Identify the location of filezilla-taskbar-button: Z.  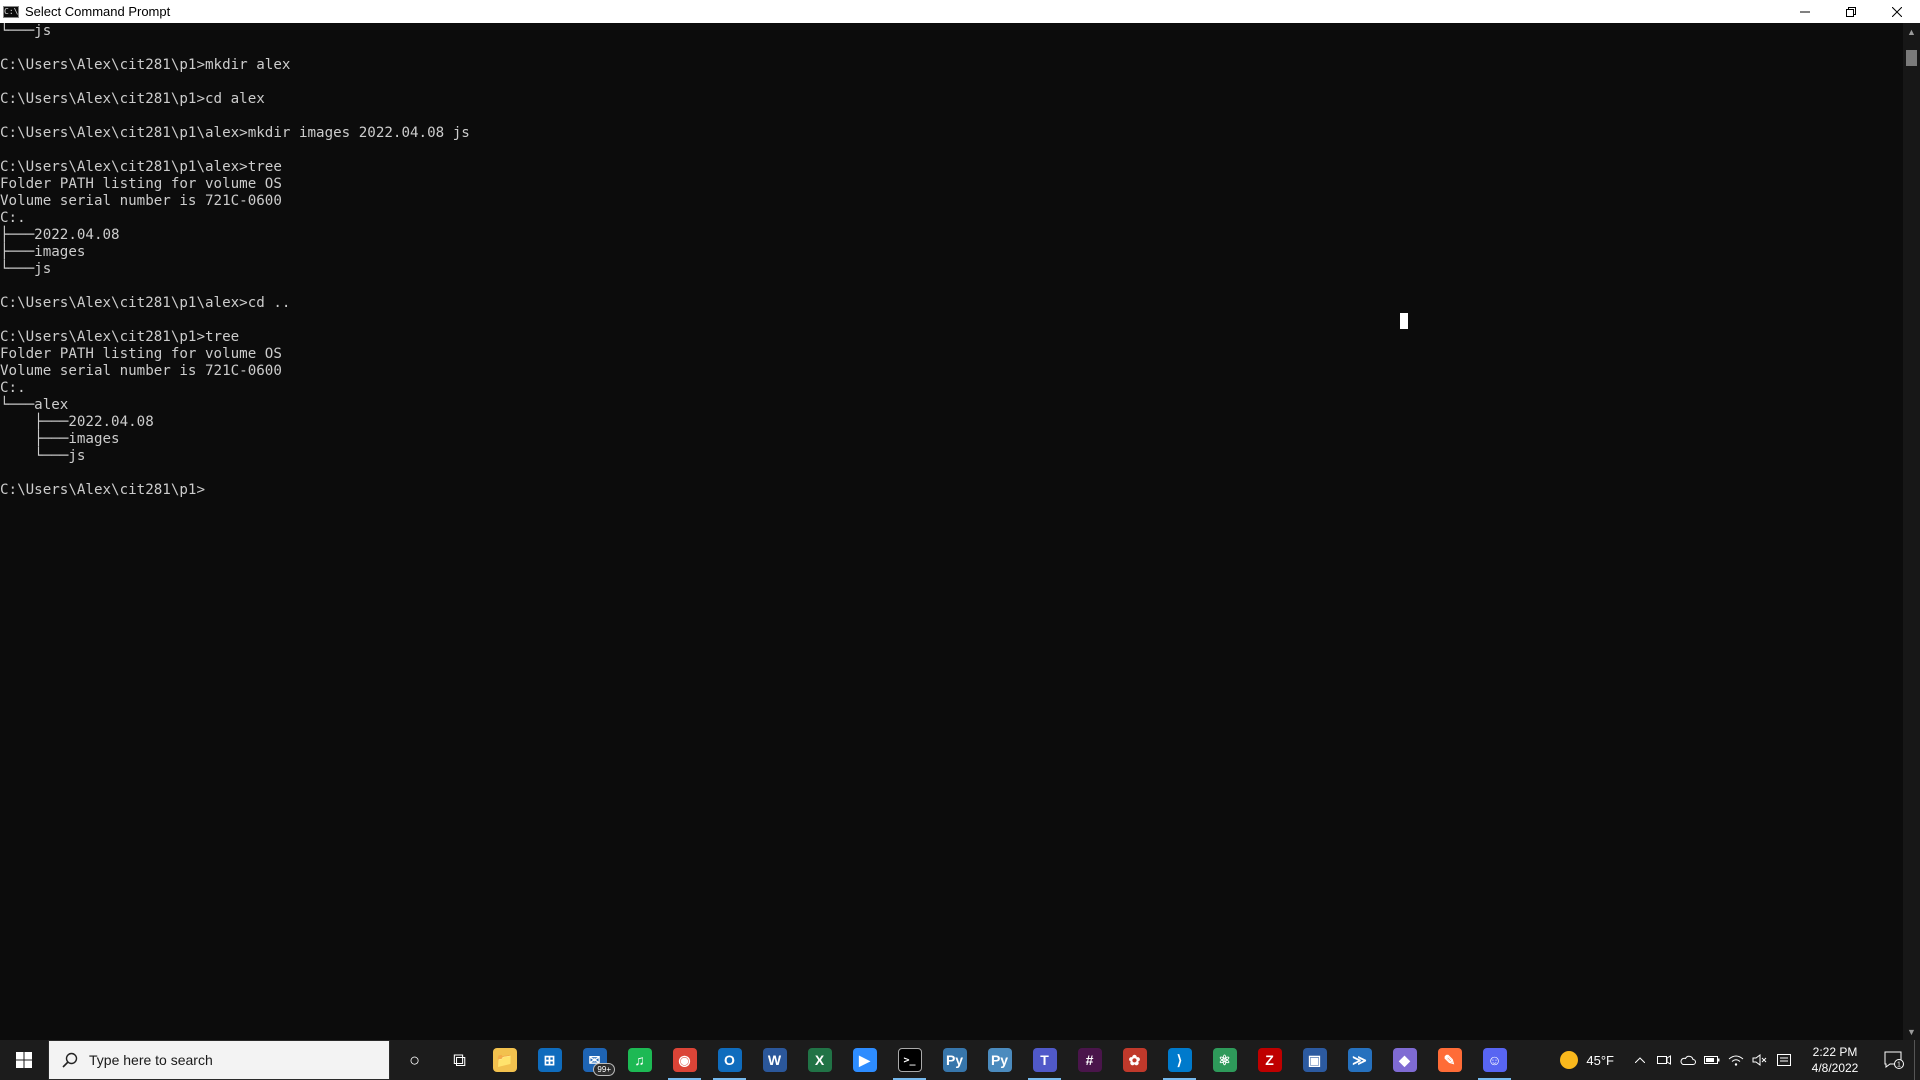
(1269, 1060).